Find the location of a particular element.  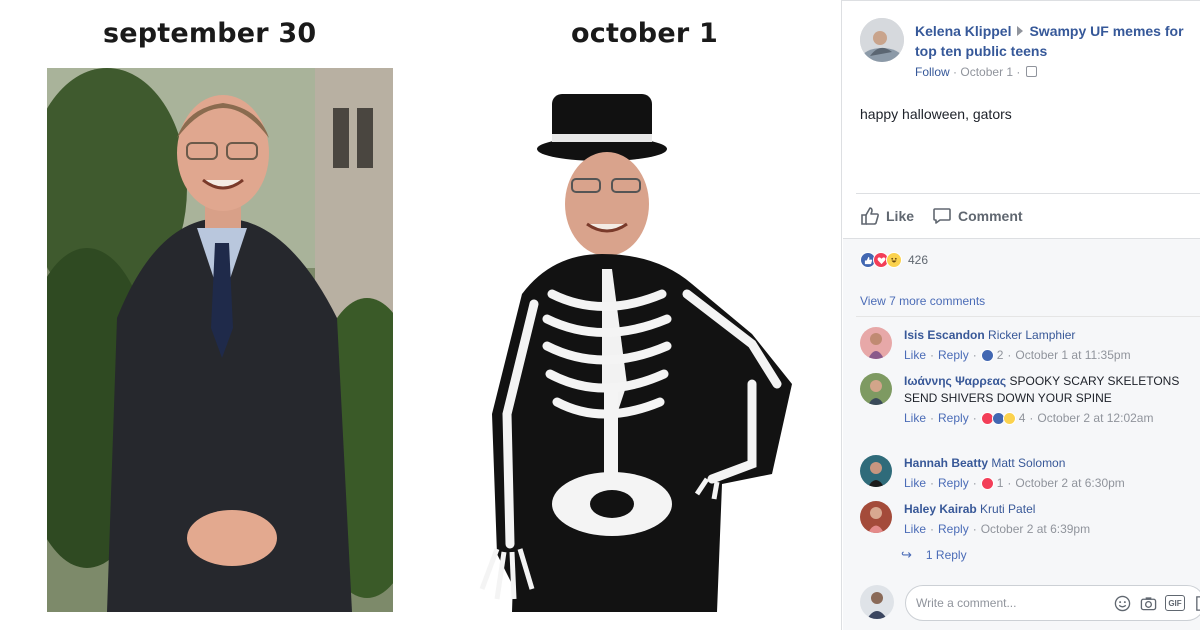

view-more-comments-link: View 7 more comments is located at coordinates (922, 301).